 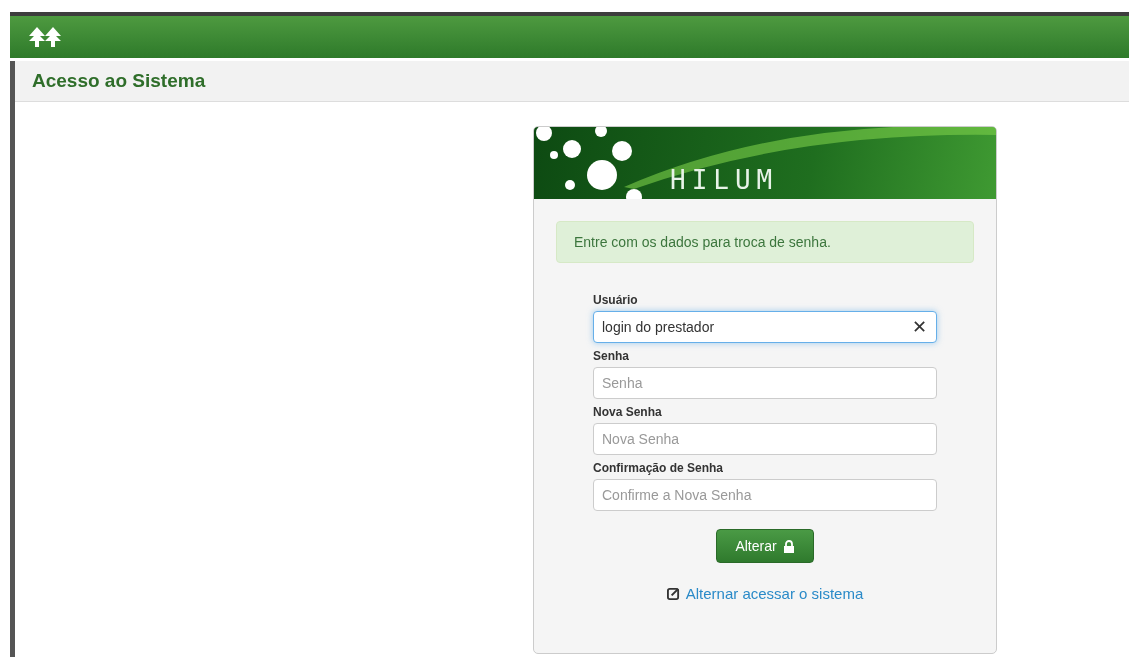 I want to click on brand-name: HILUM, so click(x=724, y=180).